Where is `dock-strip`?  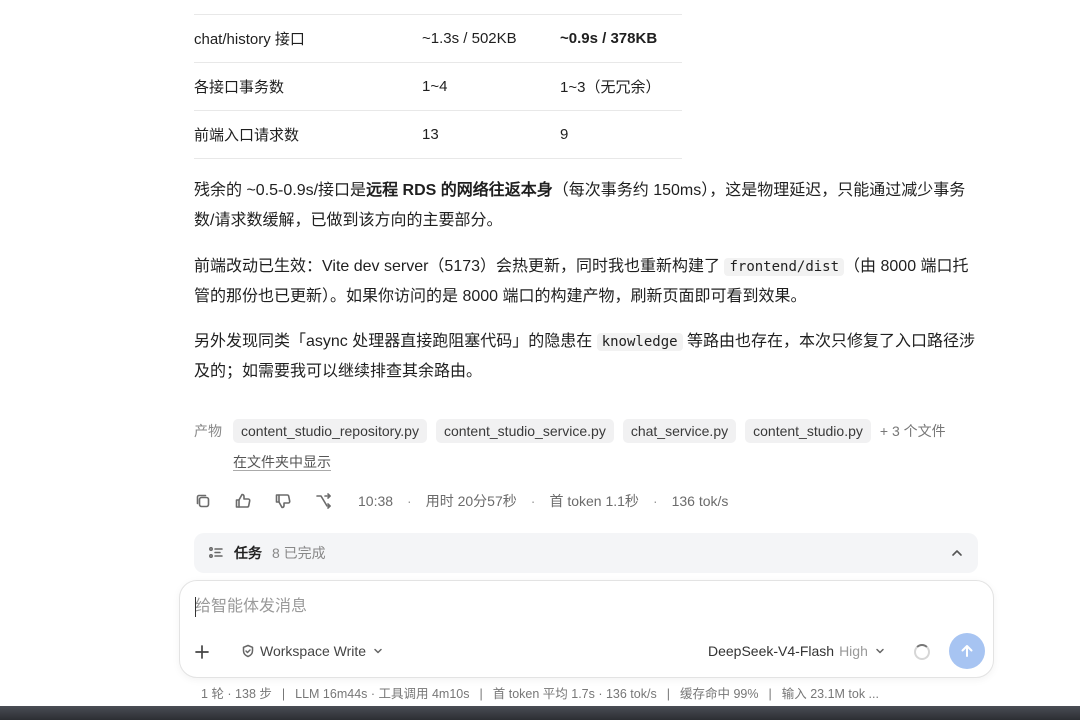
dock-strip is located at coordinates (540, 713).